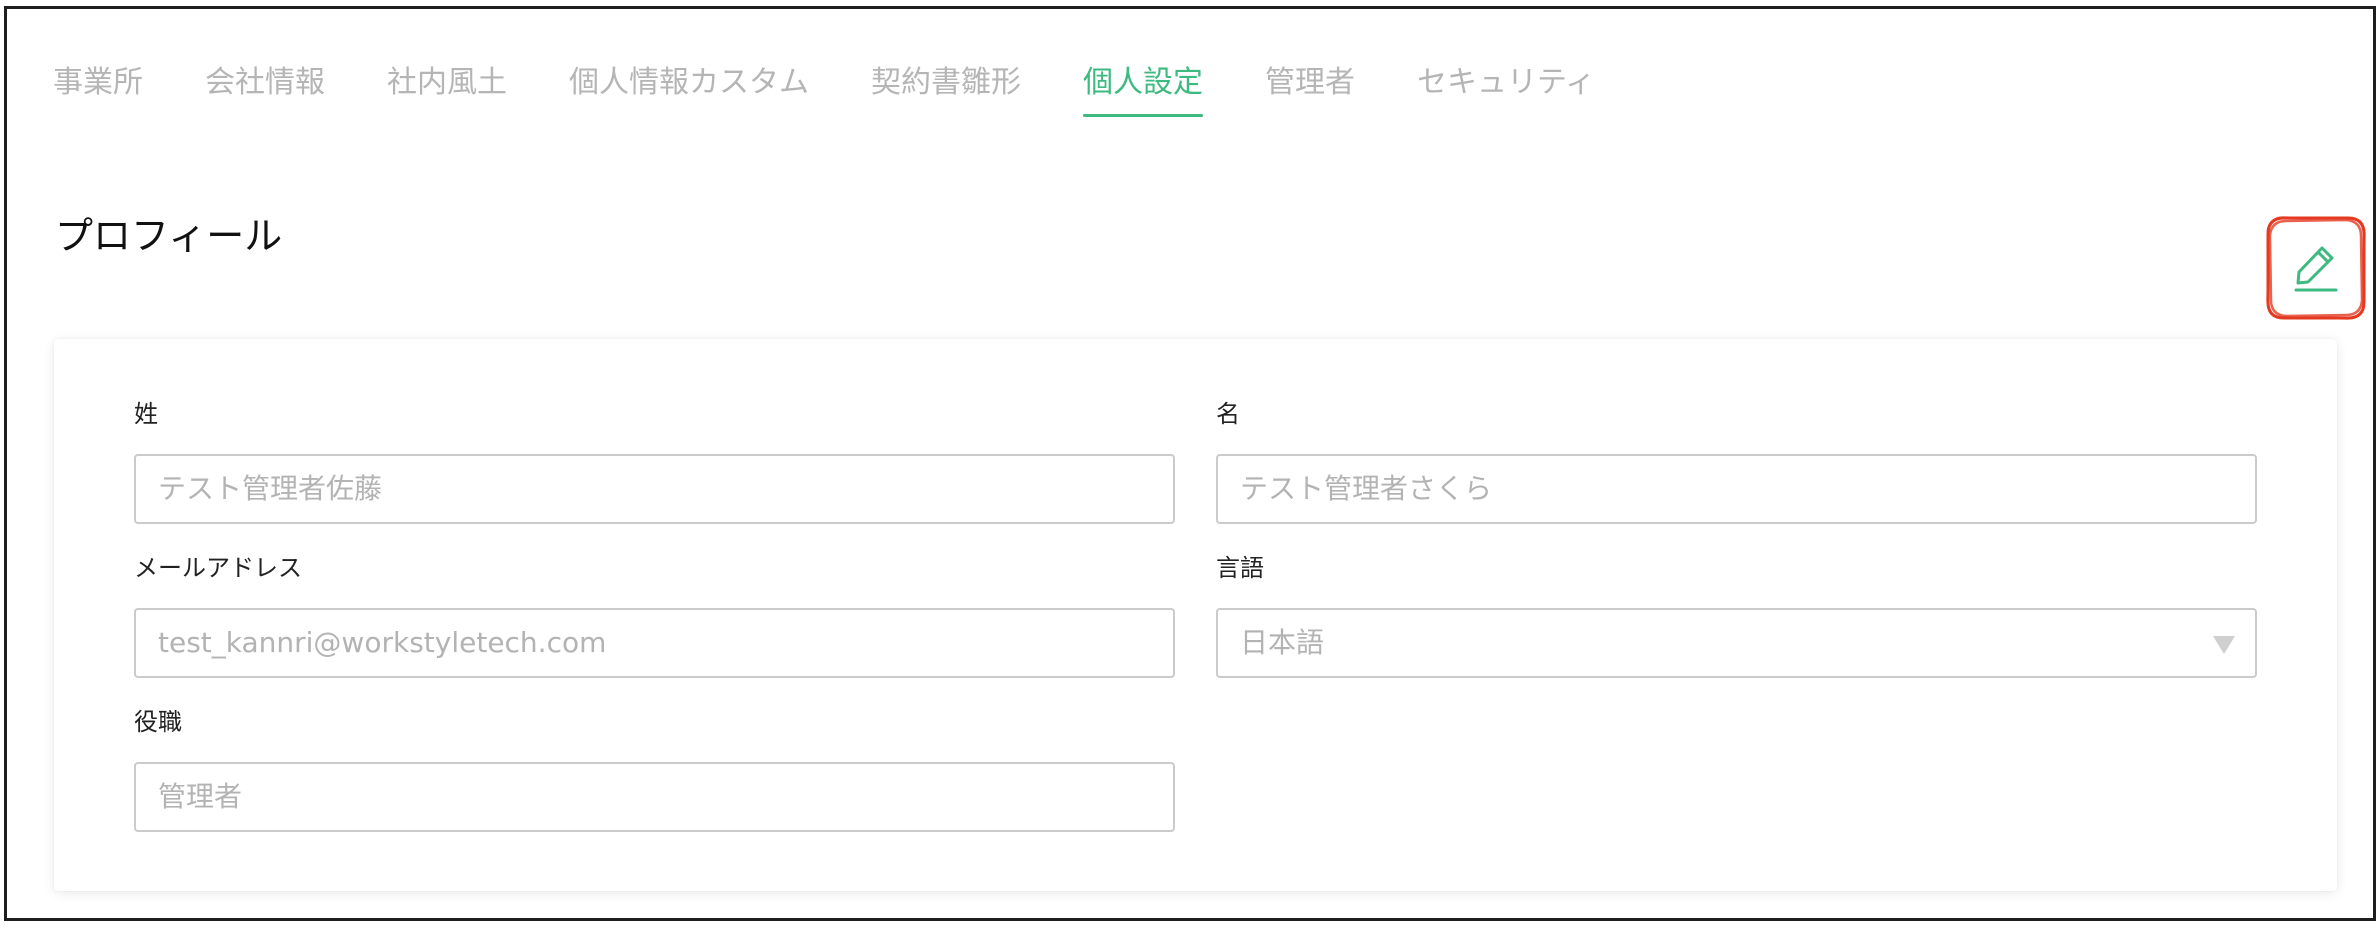  I want to click on tab-personal-settings: 個人設定, so click(1143, 90).